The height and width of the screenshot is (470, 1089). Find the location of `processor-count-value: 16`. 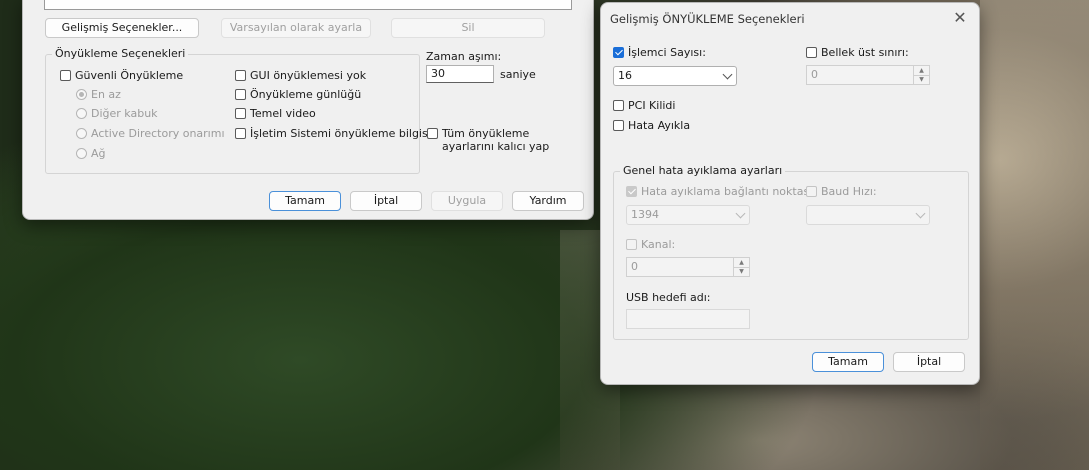

processor-count-value: 16 is located at coordinates (625, 75).